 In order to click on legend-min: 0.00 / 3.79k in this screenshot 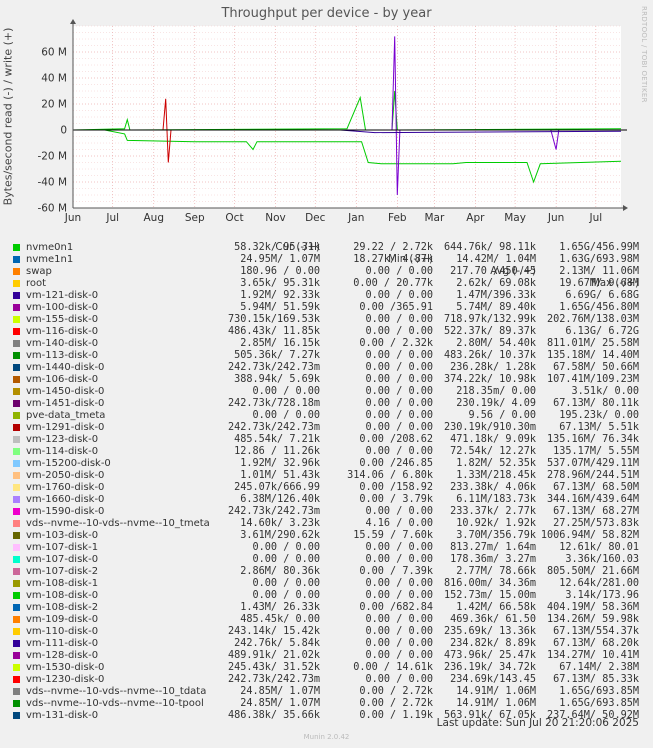, I will do `click(396, 499)`.